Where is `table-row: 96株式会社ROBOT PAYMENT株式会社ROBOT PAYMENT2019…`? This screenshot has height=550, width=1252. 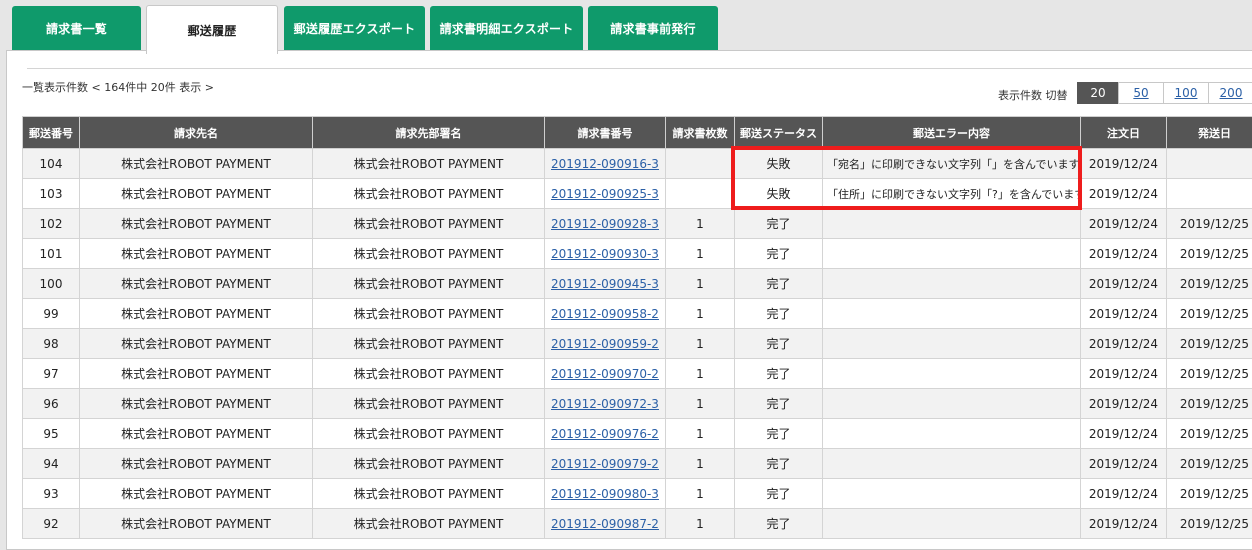
table-row: 96株式会社ROBOT PAYMENT株式会社ROBOT PAYMENT2019… is located at coordinates (637, 404).